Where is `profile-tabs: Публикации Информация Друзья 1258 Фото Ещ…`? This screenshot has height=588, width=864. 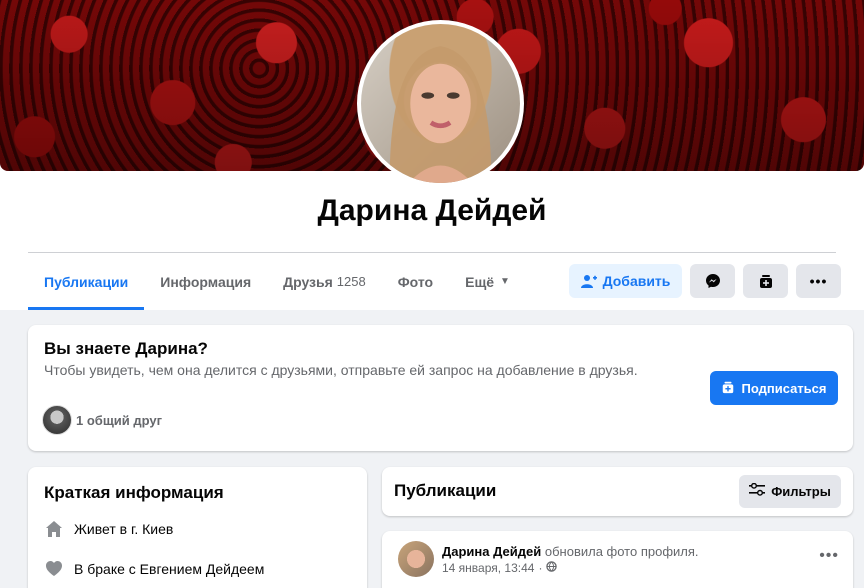
profile-tabs: Публикации Информация Друзья 1258 Фото Ещ… is located at coordinates (277, 281).